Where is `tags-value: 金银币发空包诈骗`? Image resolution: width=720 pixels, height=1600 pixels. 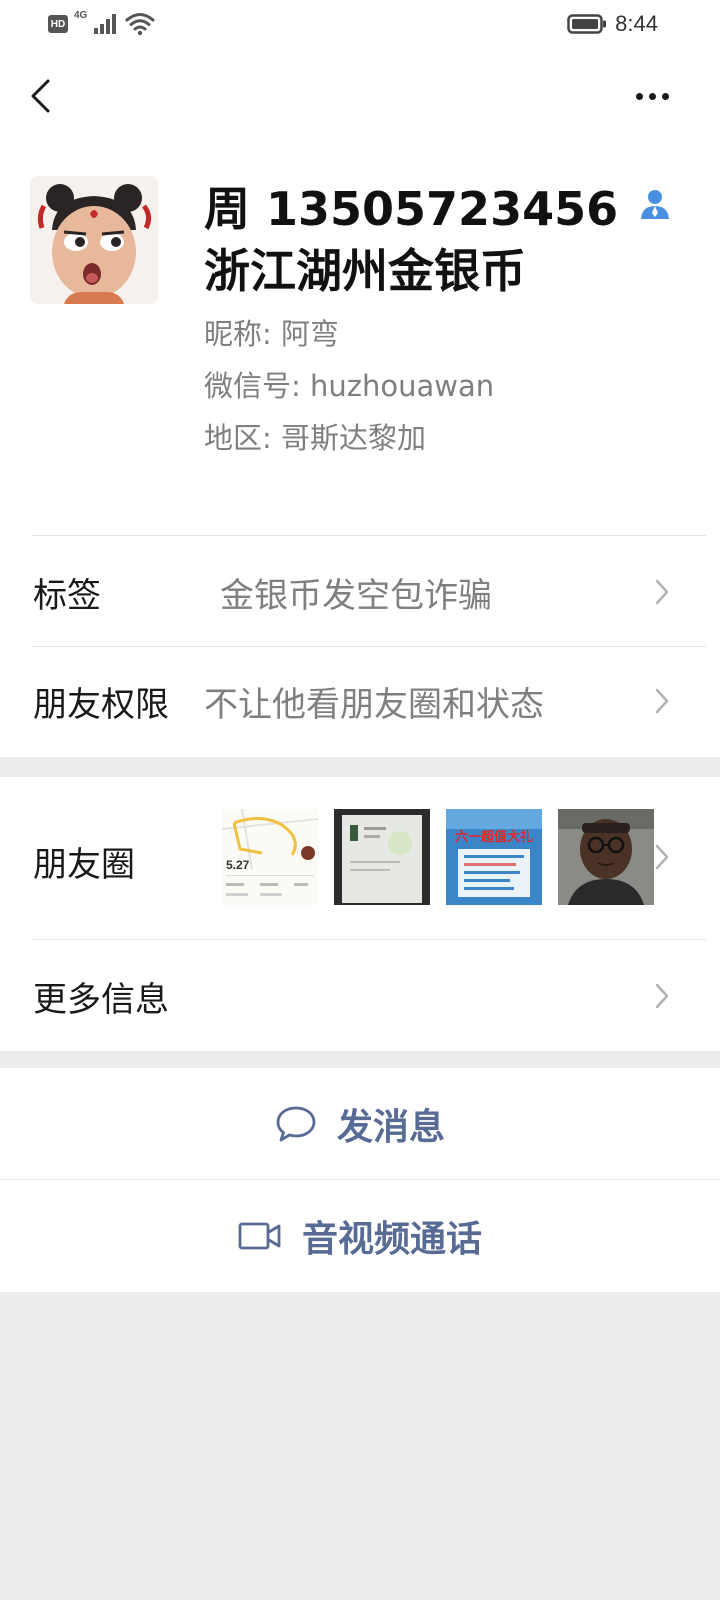 tags-value: 金银币发空包诈骗 is located at coordinates (356, 596).